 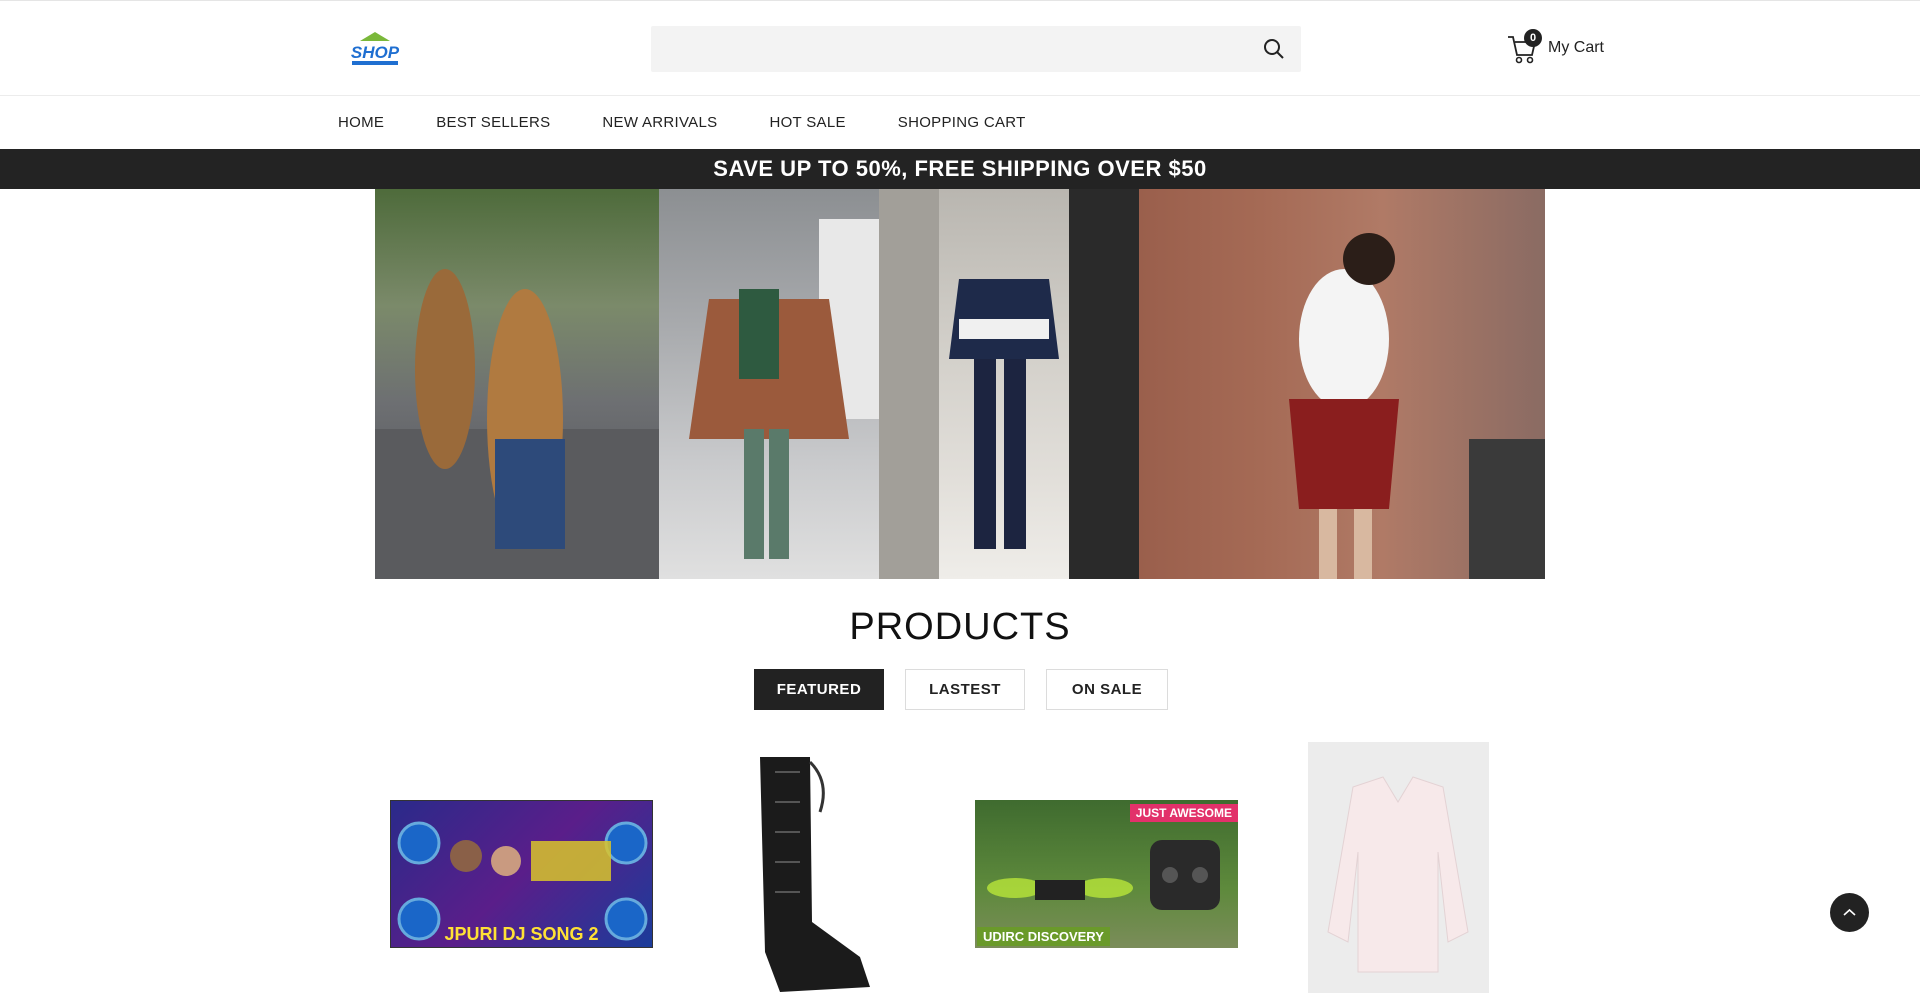 I want to click on nav-item-home: HOME, so click(x=361, y=122).